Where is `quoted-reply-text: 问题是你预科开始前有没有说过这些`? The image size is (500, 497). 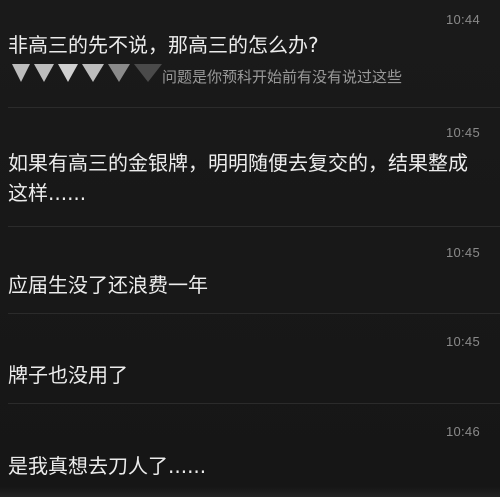
quoted-reply-text: 问题是你预科开始前有没有说过这些 is located at coordinates (282, 77).